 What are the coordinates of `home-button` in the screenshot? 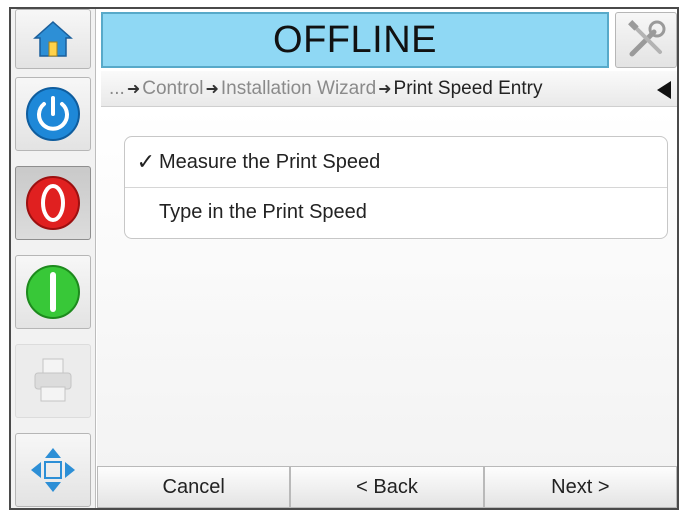 It's located at (53, 39).